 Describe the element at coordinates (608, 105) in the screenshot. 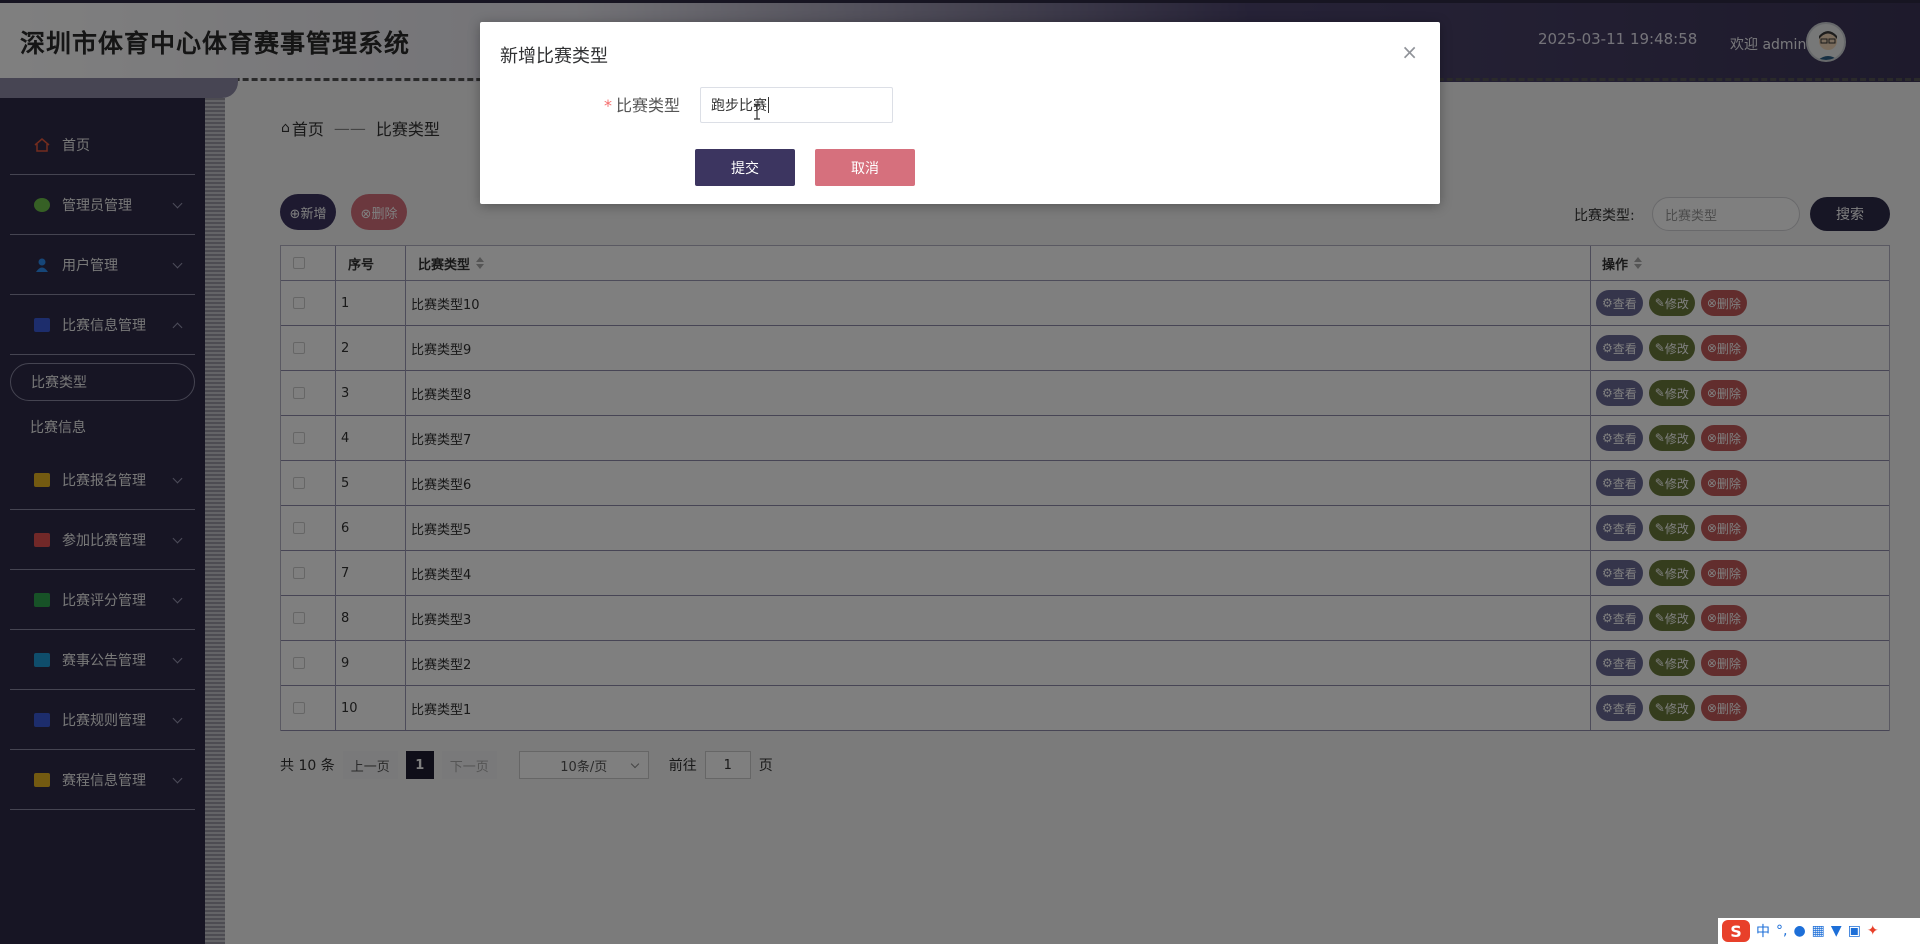

I see `required-mark: *` at that location.